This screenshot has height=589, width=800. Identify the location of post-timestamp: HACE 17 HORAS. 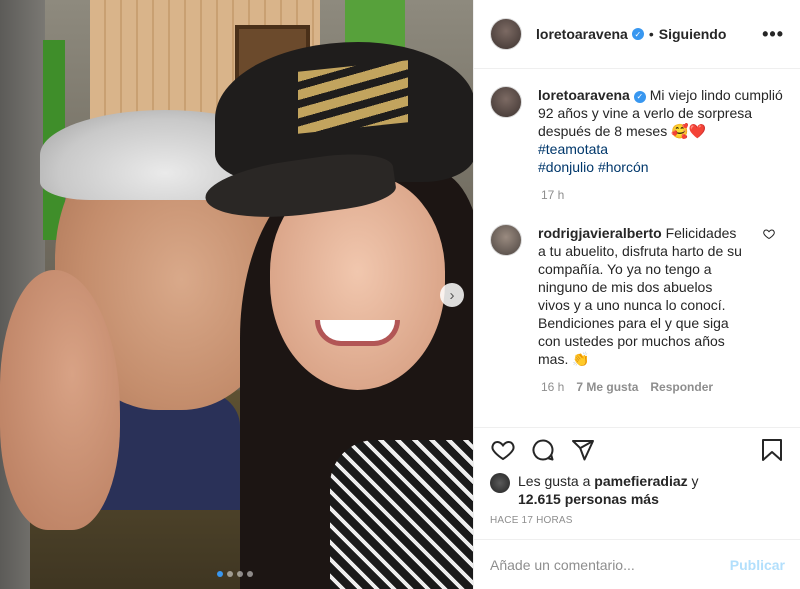
(531, 520).